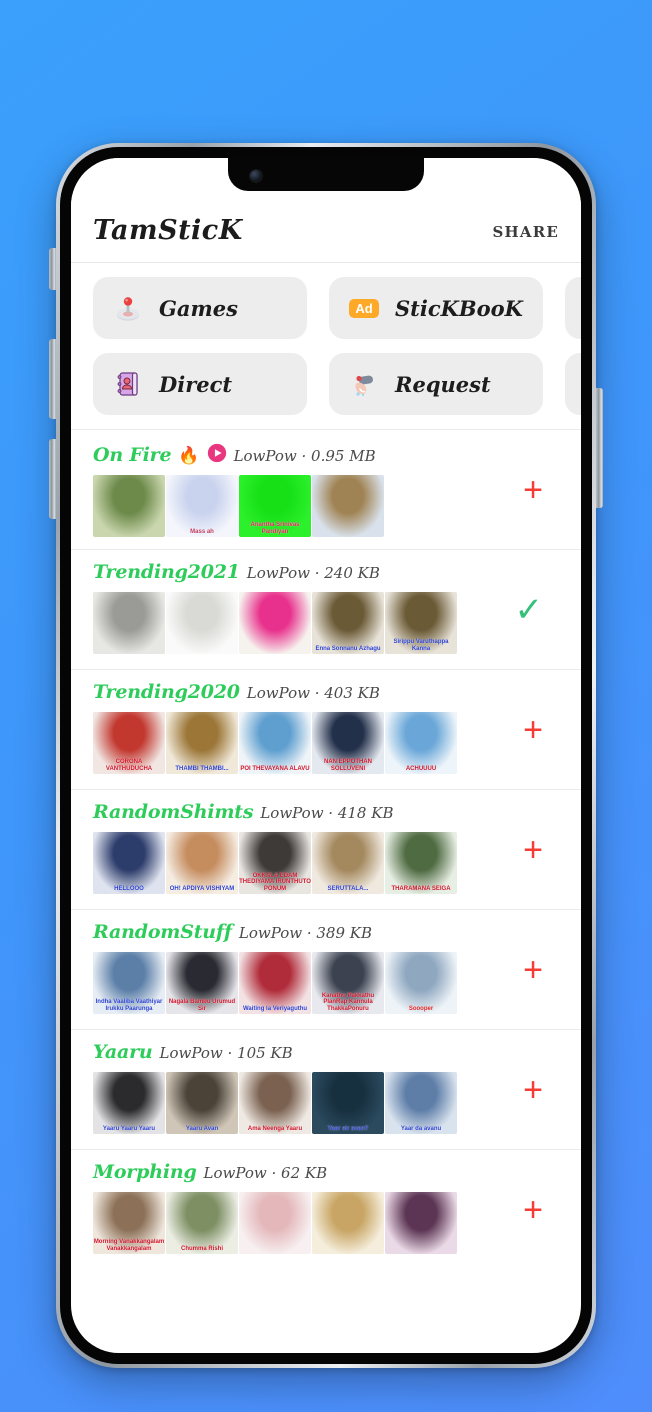 This screenshot has height=1412, width=652. I want to click on quick-actions-row-2: Direct Request, so click(337, 384).